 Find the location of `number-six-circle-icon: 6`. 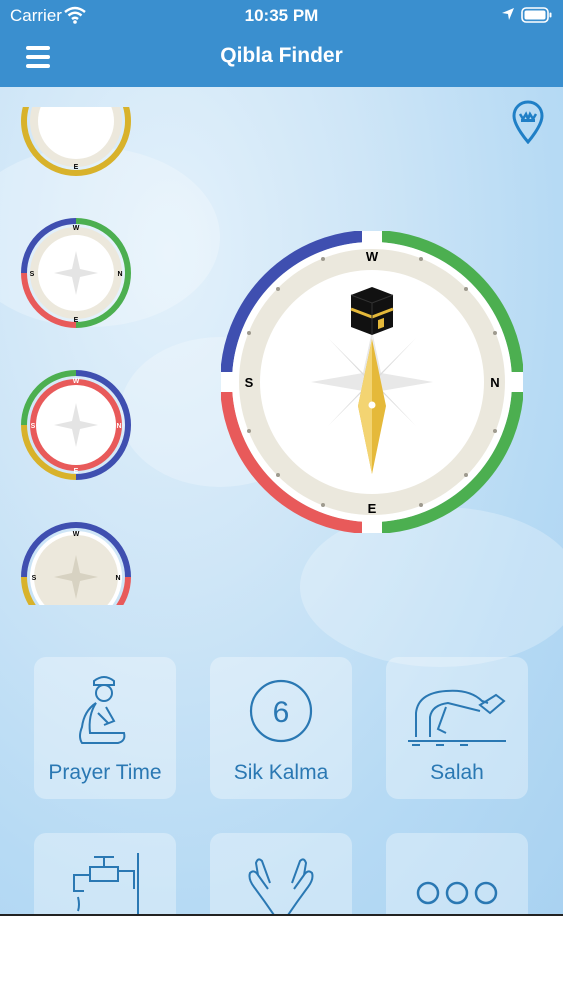

number-six-circle-icon: 6 is located at coordinates (281, 711).